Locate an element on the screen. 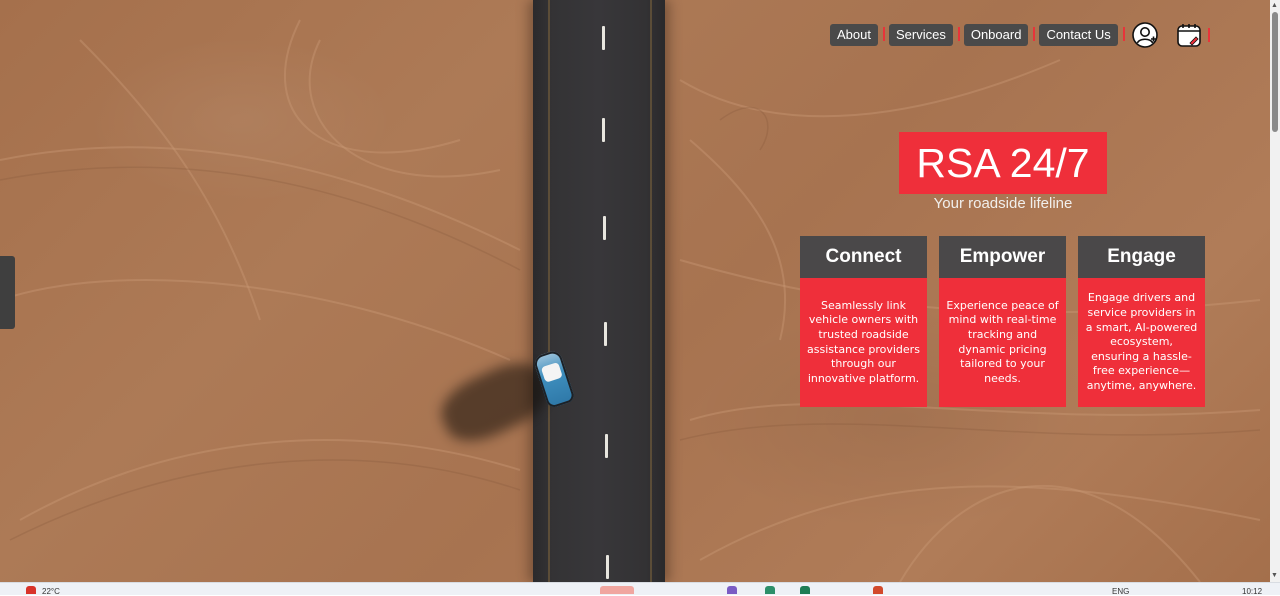 This screenshot has width=1280, height=596. card-title: Connect is located at coordinates (863, 257).